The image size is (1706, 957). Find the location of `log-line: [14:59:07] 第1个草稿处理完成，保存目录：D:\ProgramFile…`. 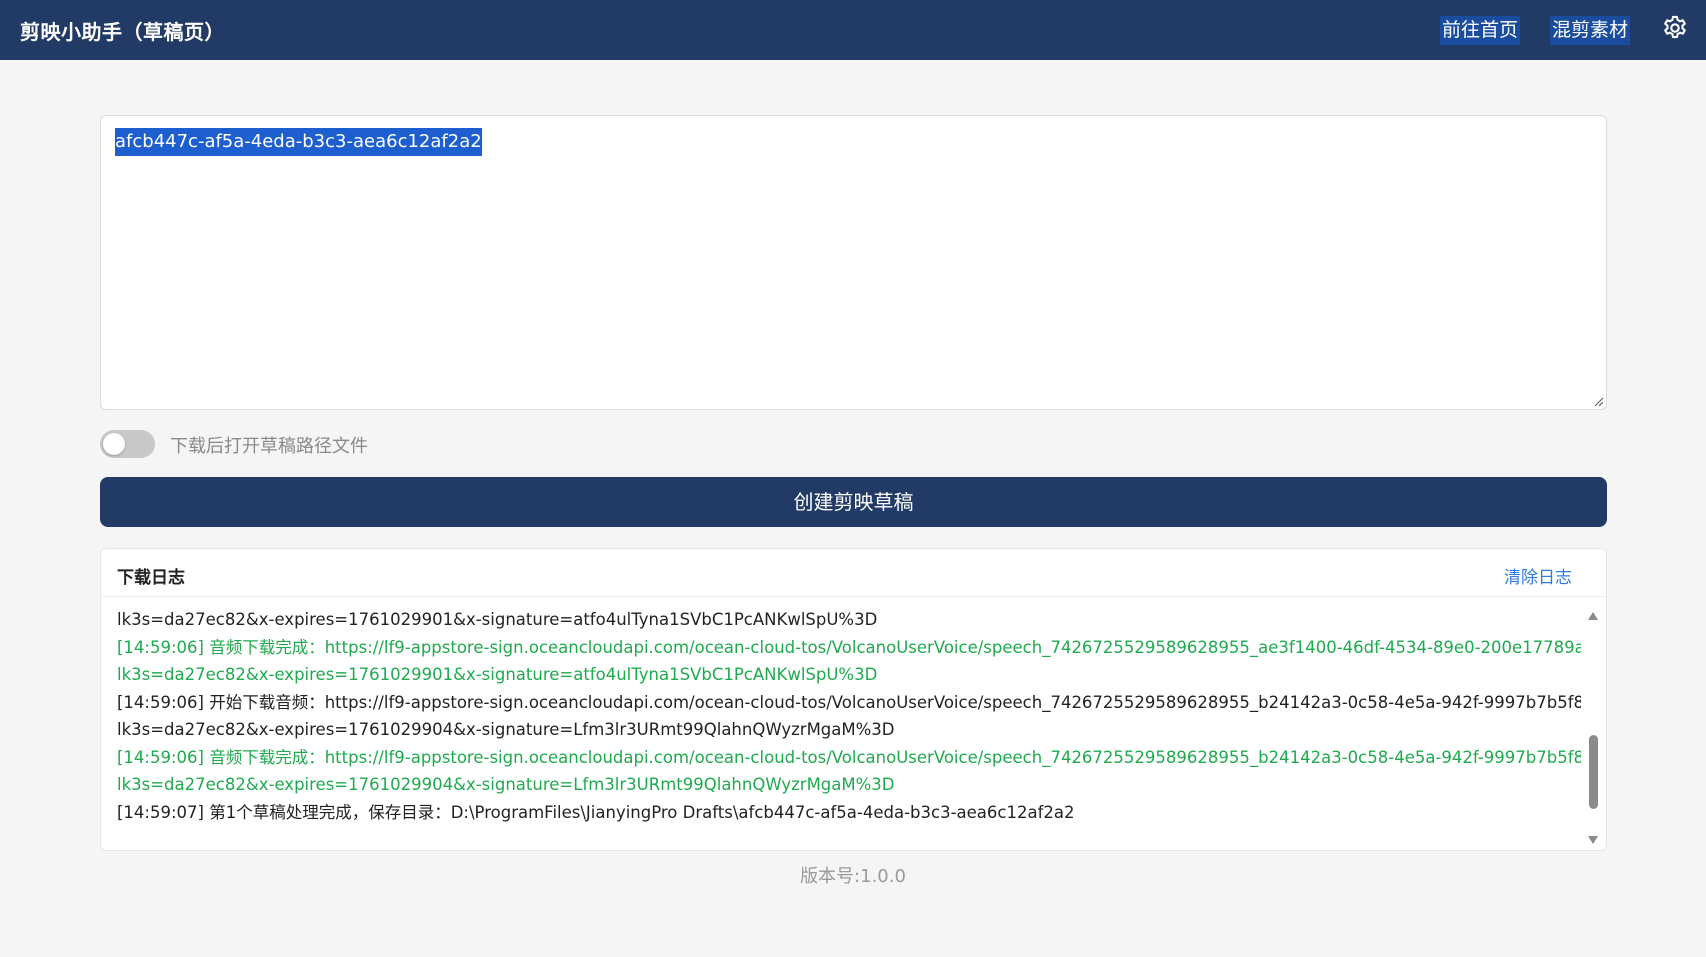

log-line: [14:59:07] 第1个草稿处理完成，保存目录：D:\ProgramFile… is located at coordinates (596, 812).